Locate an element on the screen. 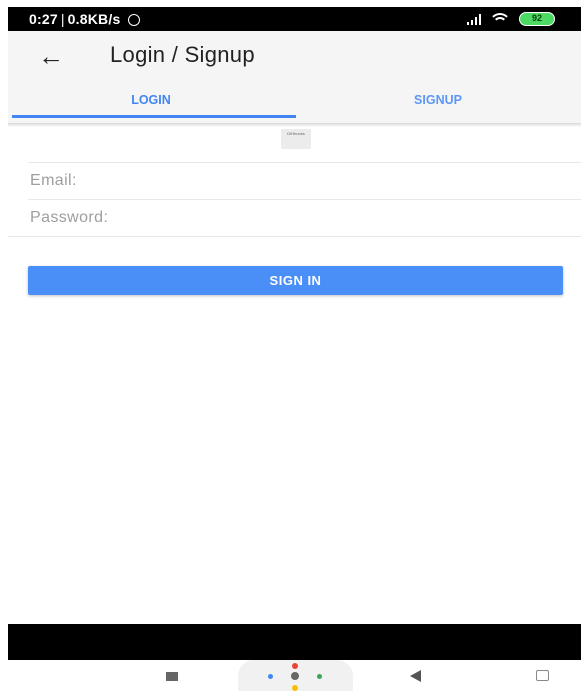  keyboard-area is located at coordinates (294, 642).